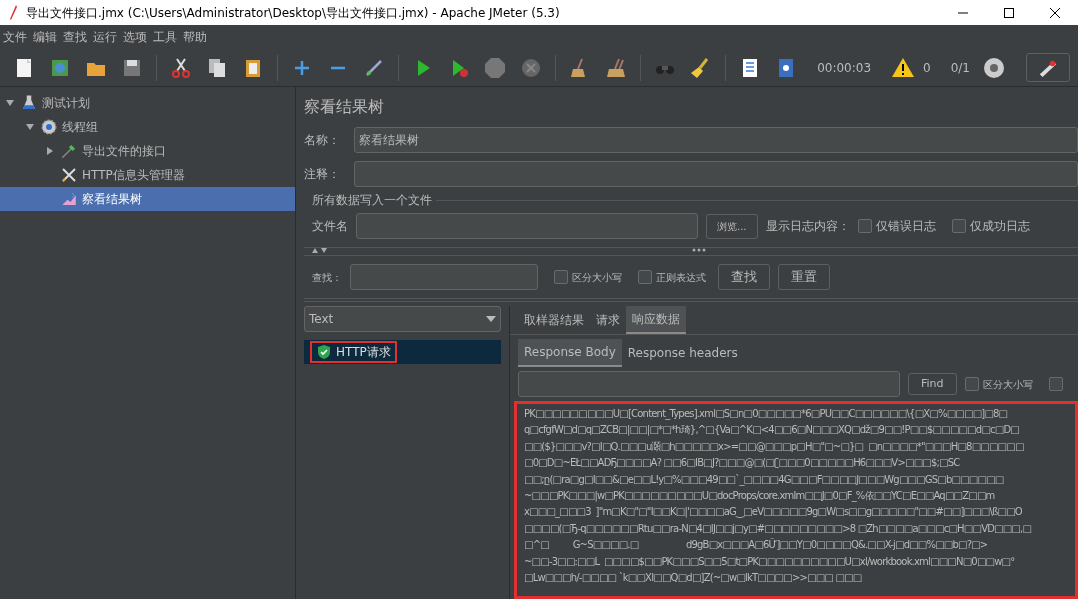  What do you see at coordinates (344, 107) in the screenshot?
I see `panel-title: 察看结果树` at bounding box center [344, 107].